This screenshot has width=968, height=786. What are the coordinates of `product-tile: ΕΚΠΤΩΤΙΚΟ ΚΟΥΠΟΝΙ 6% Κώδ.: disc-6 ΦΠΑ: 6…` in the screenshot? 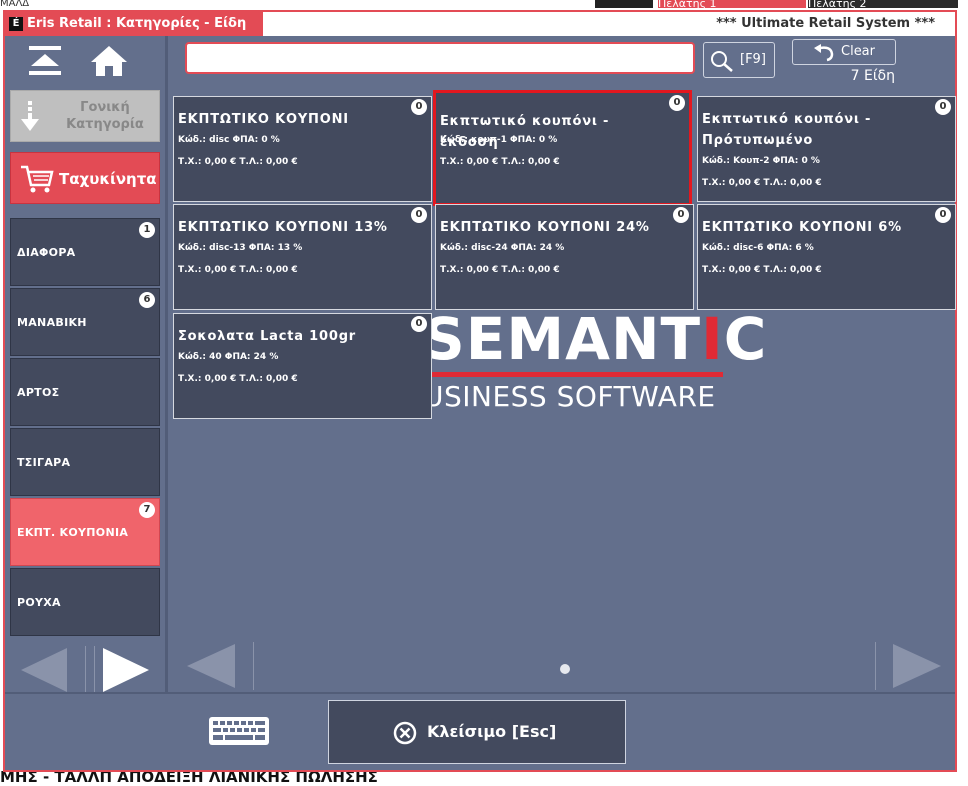 It's located at (826, 257).